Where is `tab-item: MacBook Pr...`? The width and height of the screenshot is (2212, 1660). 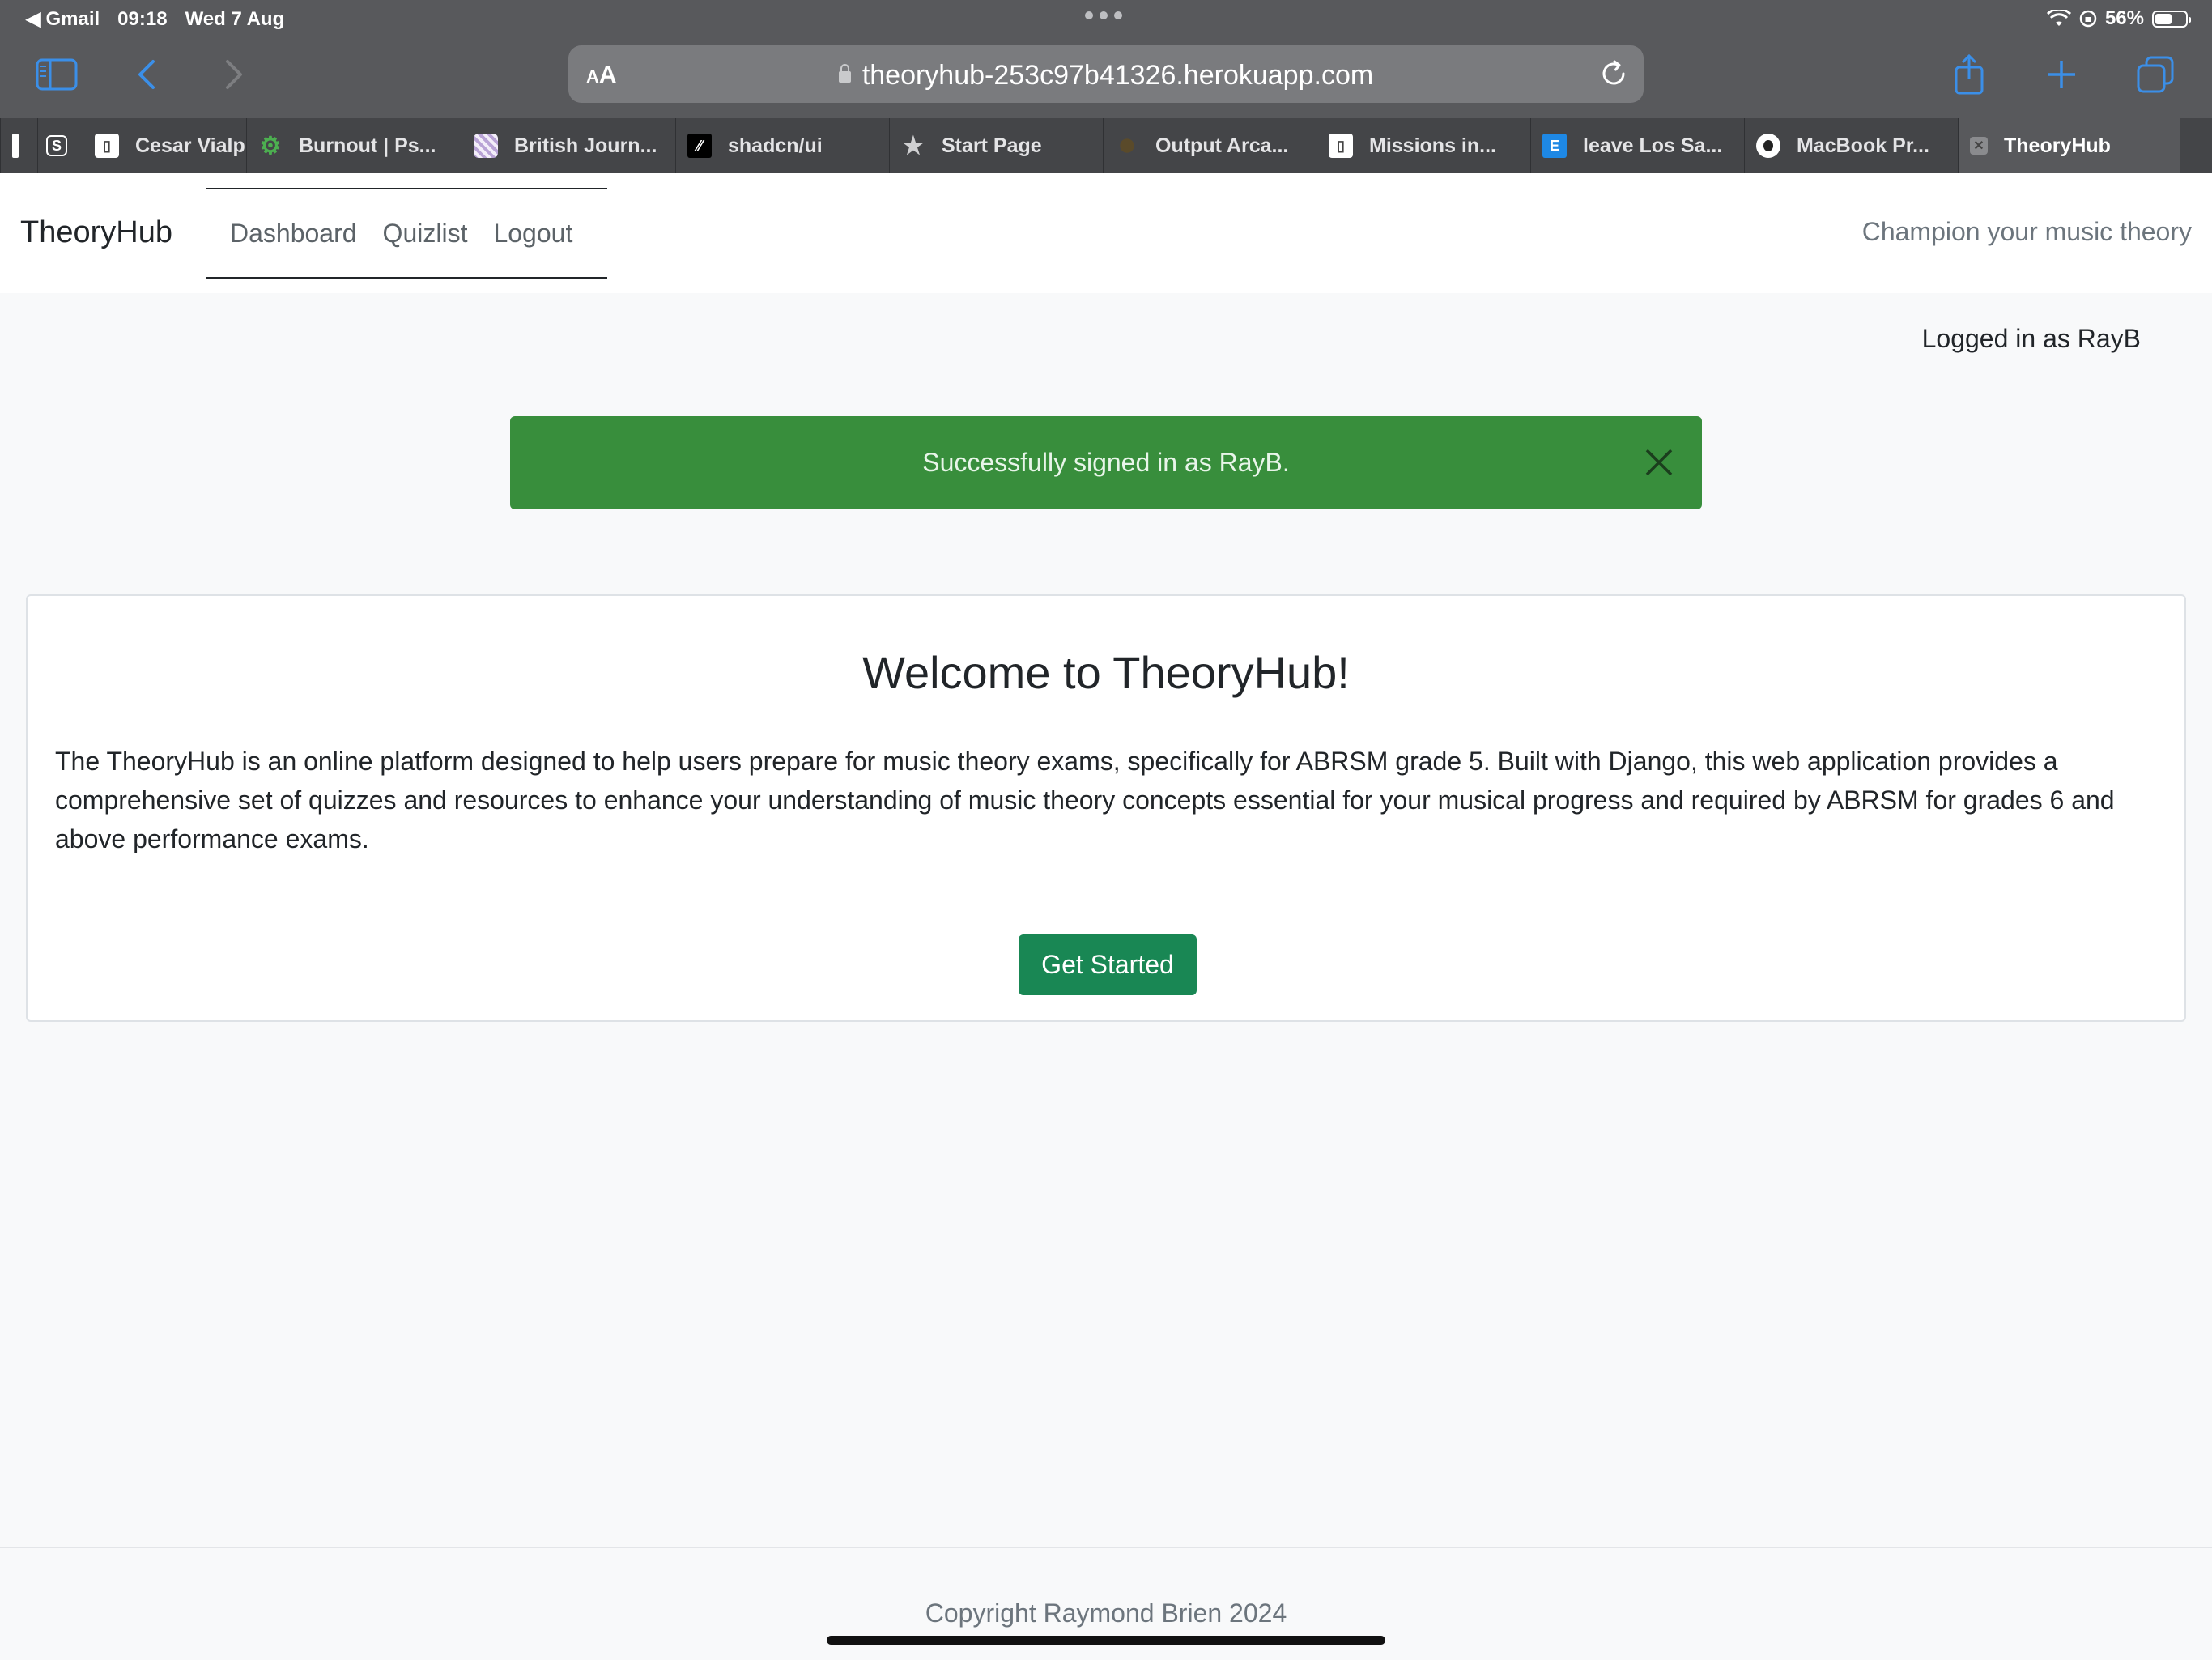
tab-item: MacBook Pr... is located at coordinates (1851, 145).